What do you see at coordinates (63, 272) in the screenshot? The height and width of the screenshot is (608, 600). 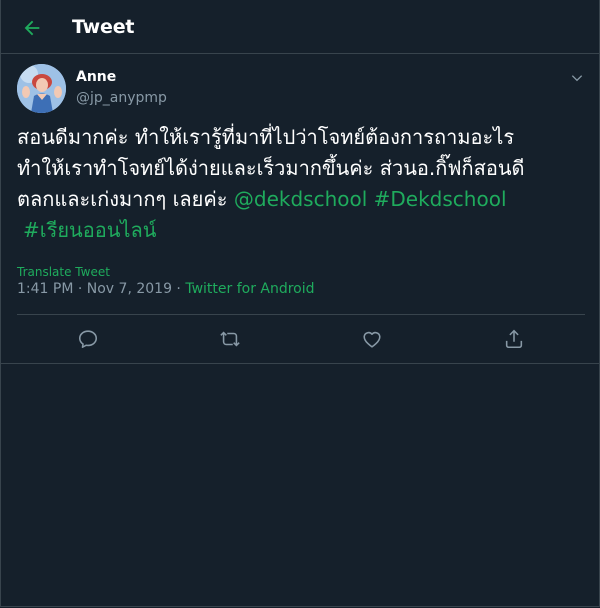 I see `translate-tweet-link: Translate Tweet` at bounding box center [63, 272].